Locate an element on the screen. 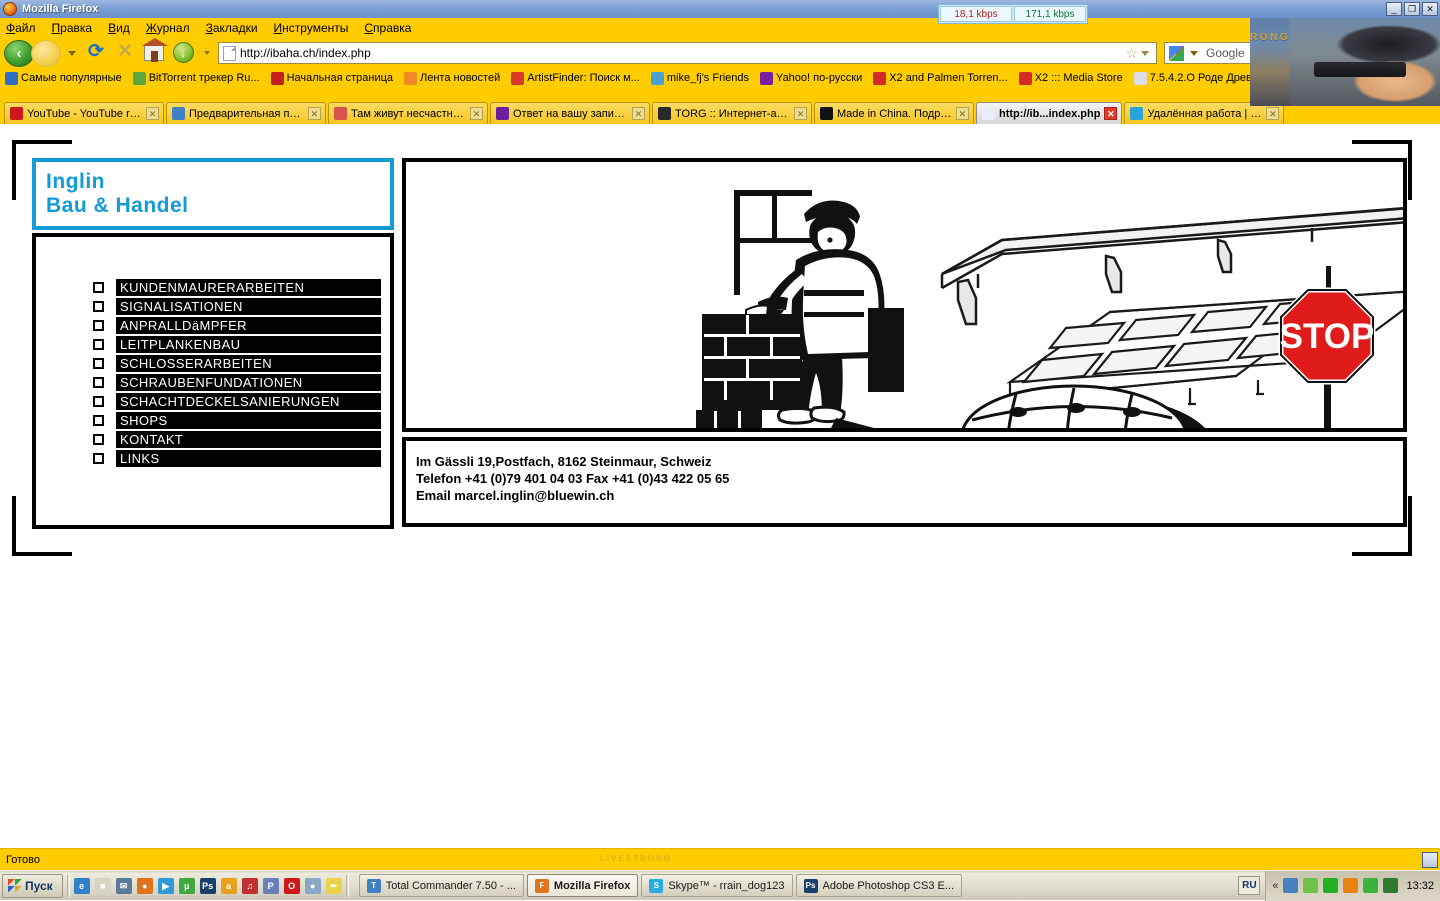  bookmark-item: X2 ::: Media Store is located at coordinates (1070, 78).